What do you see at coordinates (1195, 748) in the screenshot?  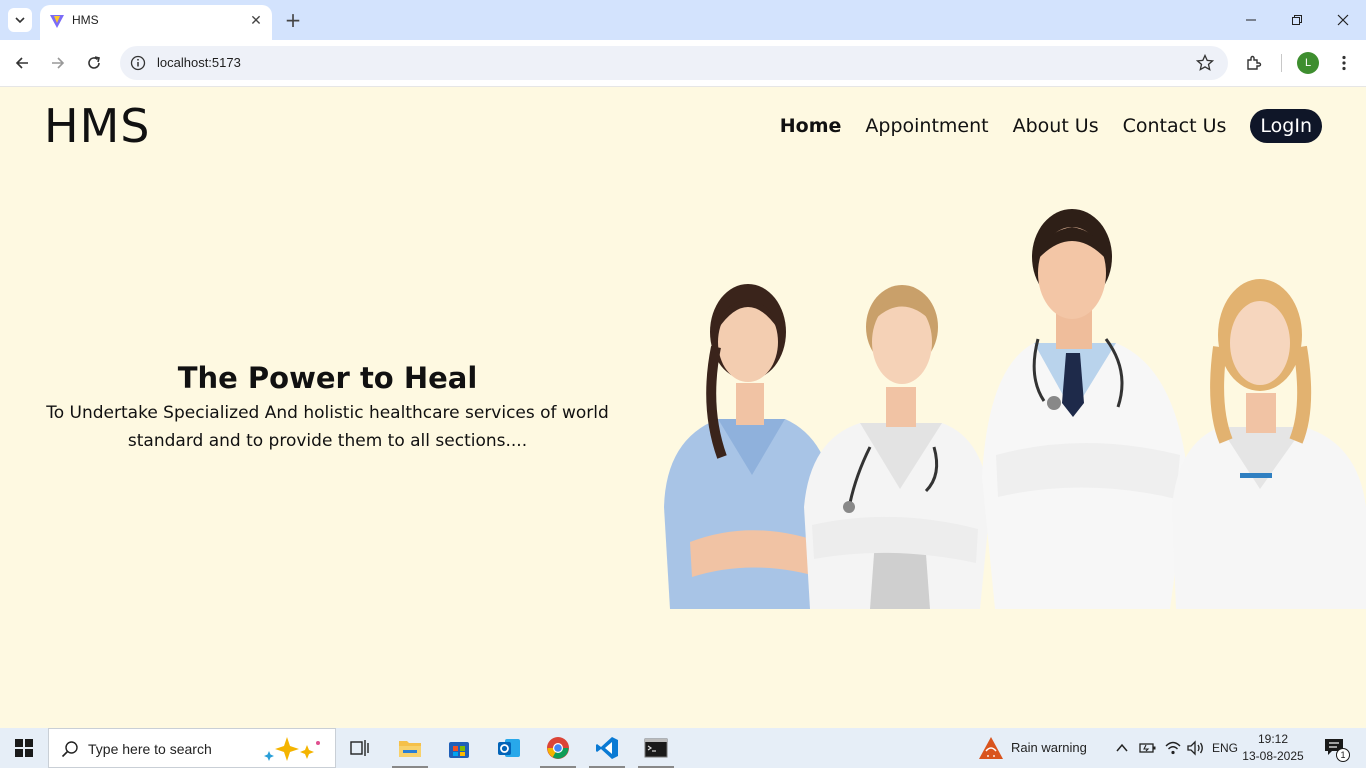 I see `volume-icon` at bounding box center [1195, 748].